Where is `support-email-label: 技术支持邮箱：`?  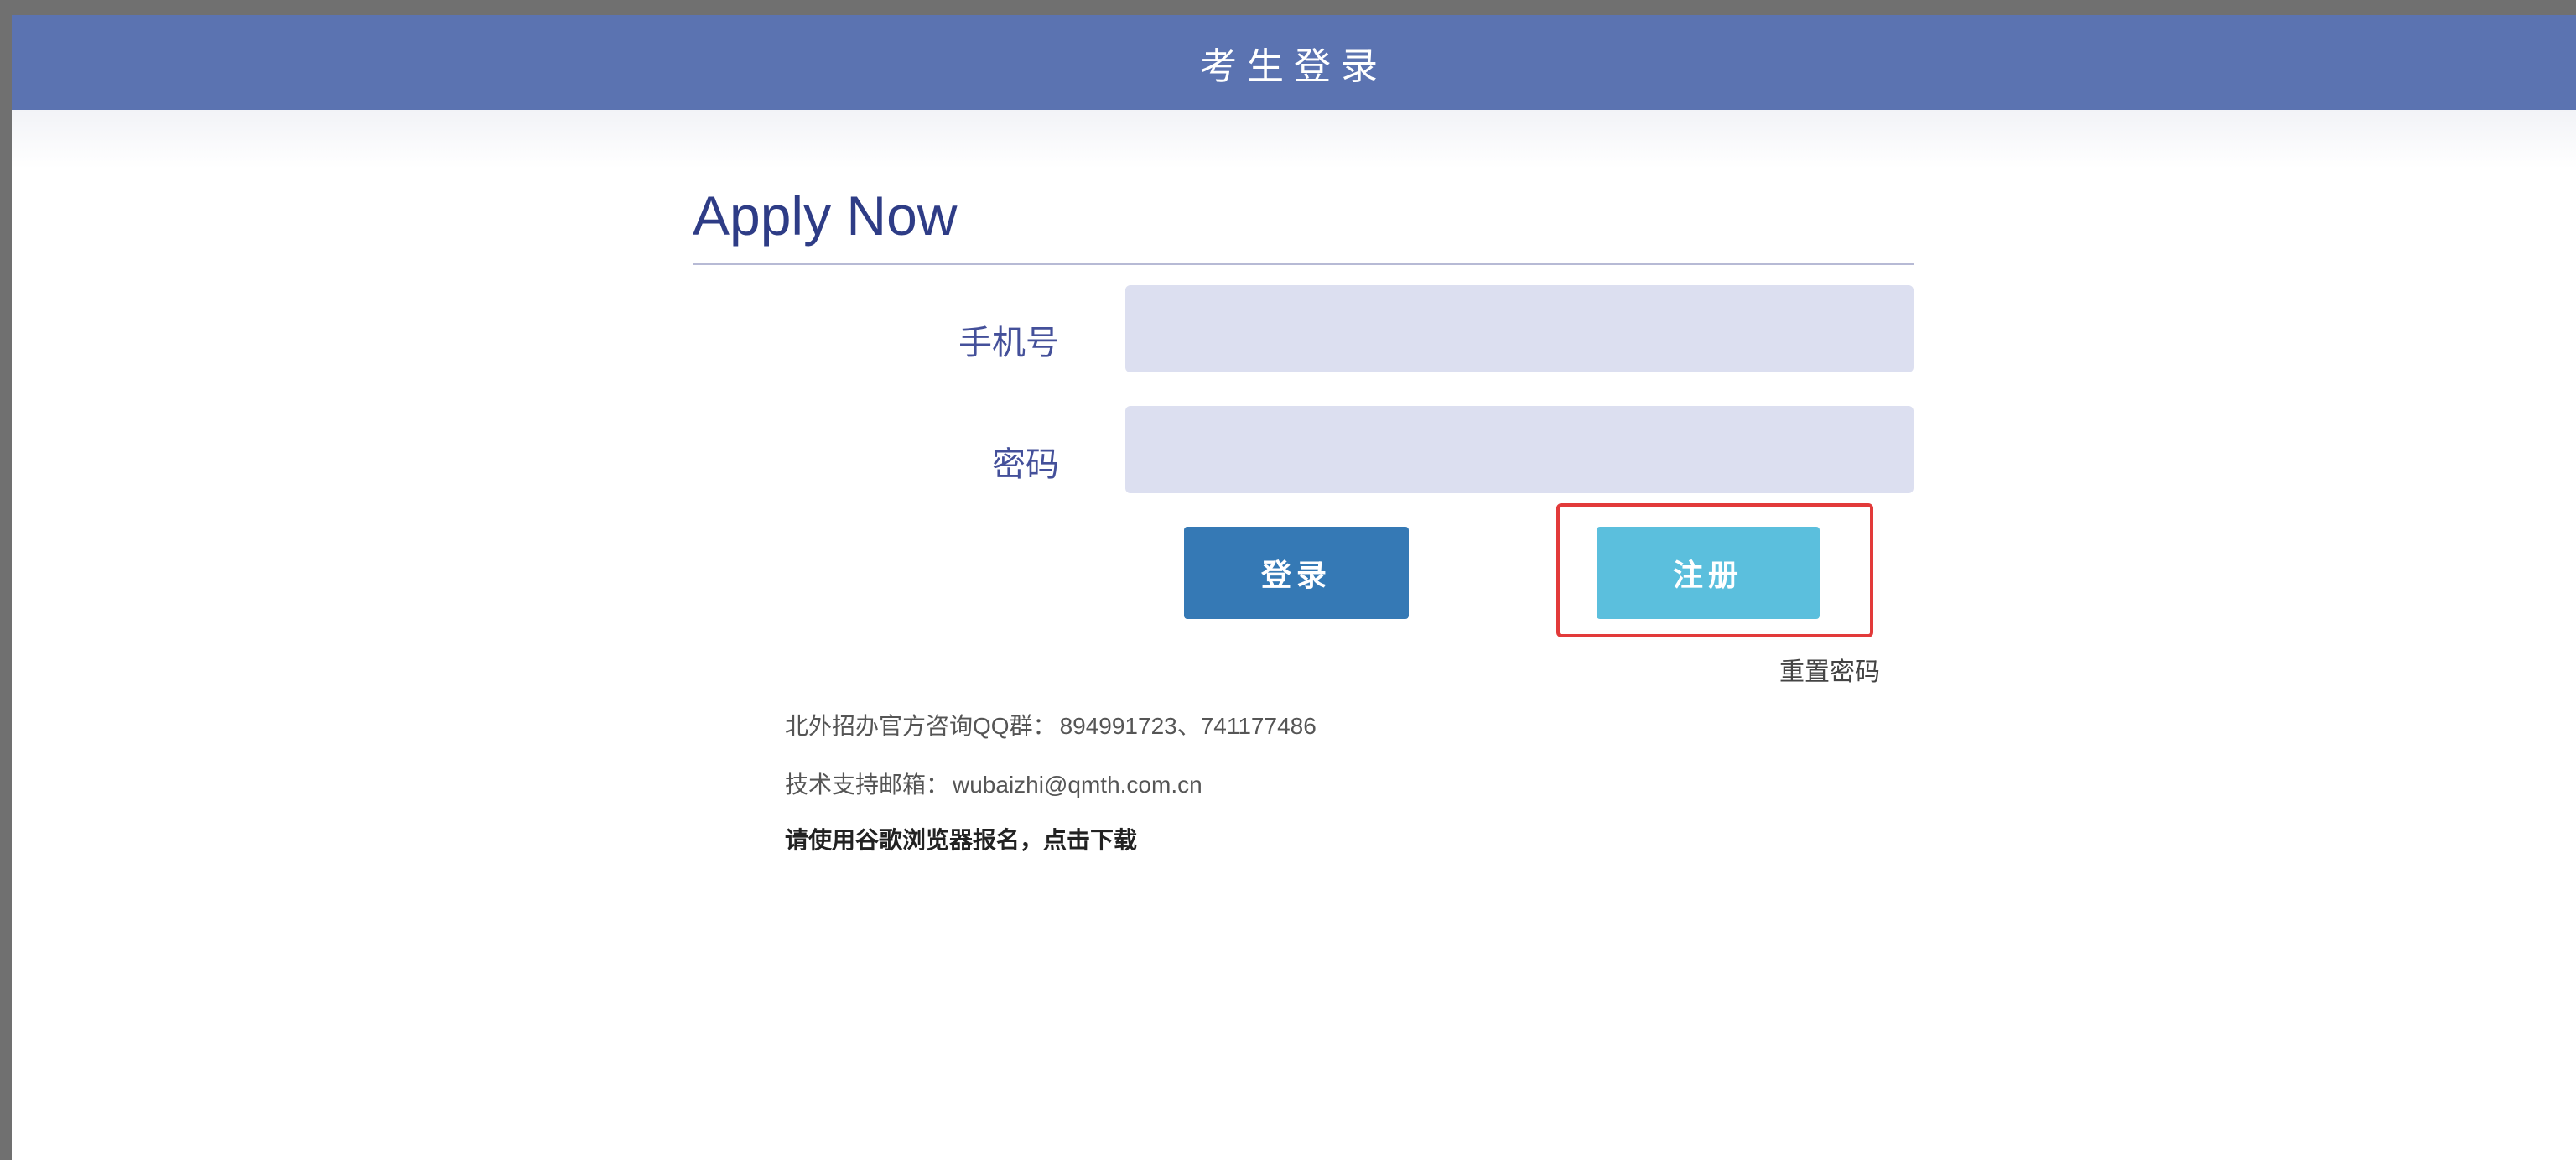
support-email-label: 技术支持邮箱： is located at coordinates (868, 785).